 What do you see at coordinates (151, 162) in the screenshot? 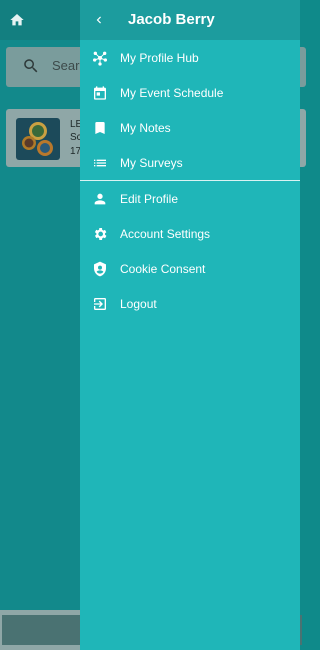
I see `menu-item-label: My Surveys` at bounding box center [151, 162].